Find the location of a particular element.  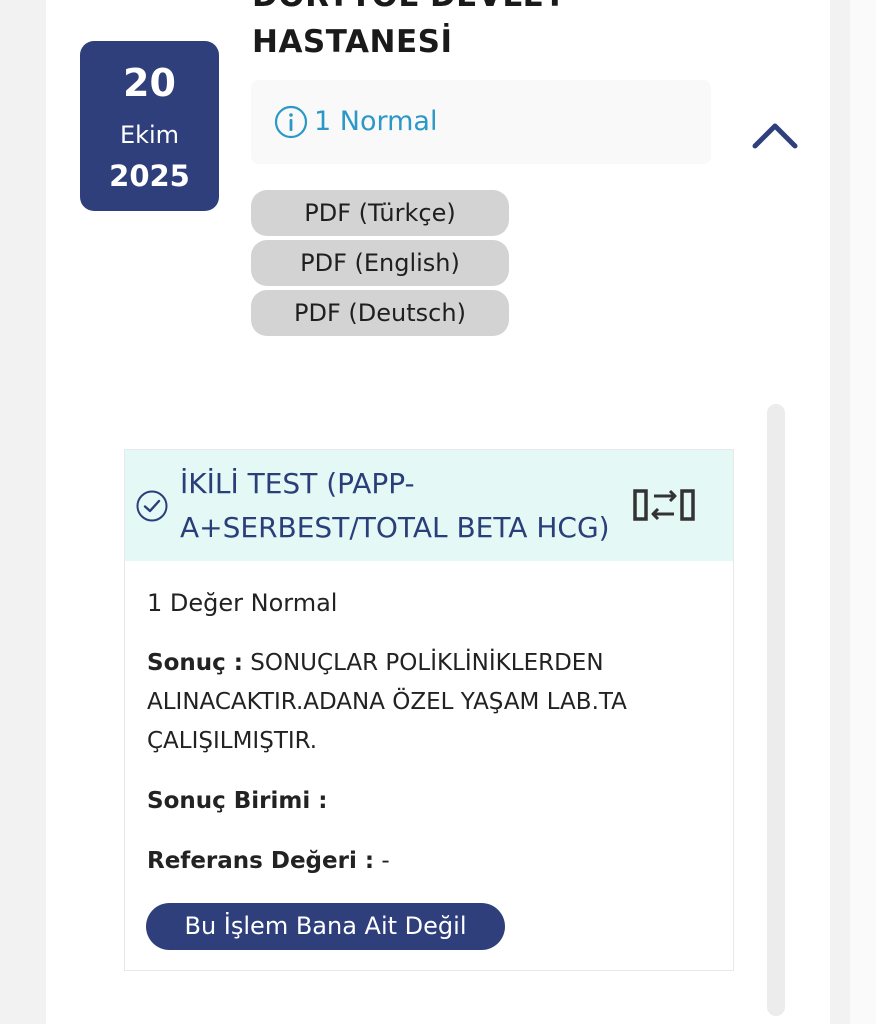

status-text: 1 Normal is located at coordinates (376, 121).